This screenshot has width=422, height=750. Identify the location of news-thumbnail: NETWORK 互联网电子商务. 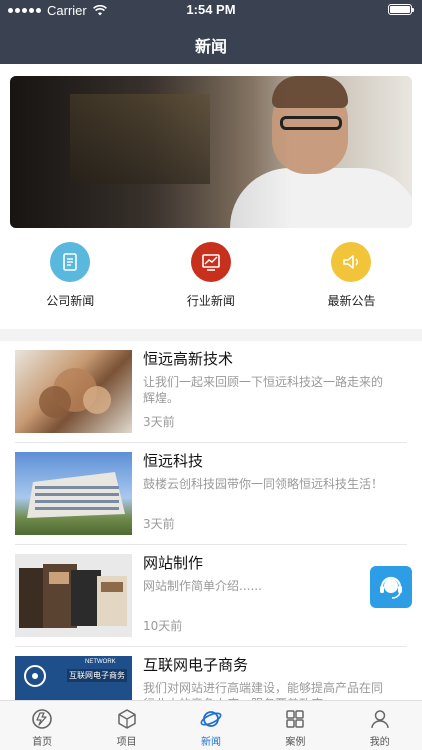
(73, 678).